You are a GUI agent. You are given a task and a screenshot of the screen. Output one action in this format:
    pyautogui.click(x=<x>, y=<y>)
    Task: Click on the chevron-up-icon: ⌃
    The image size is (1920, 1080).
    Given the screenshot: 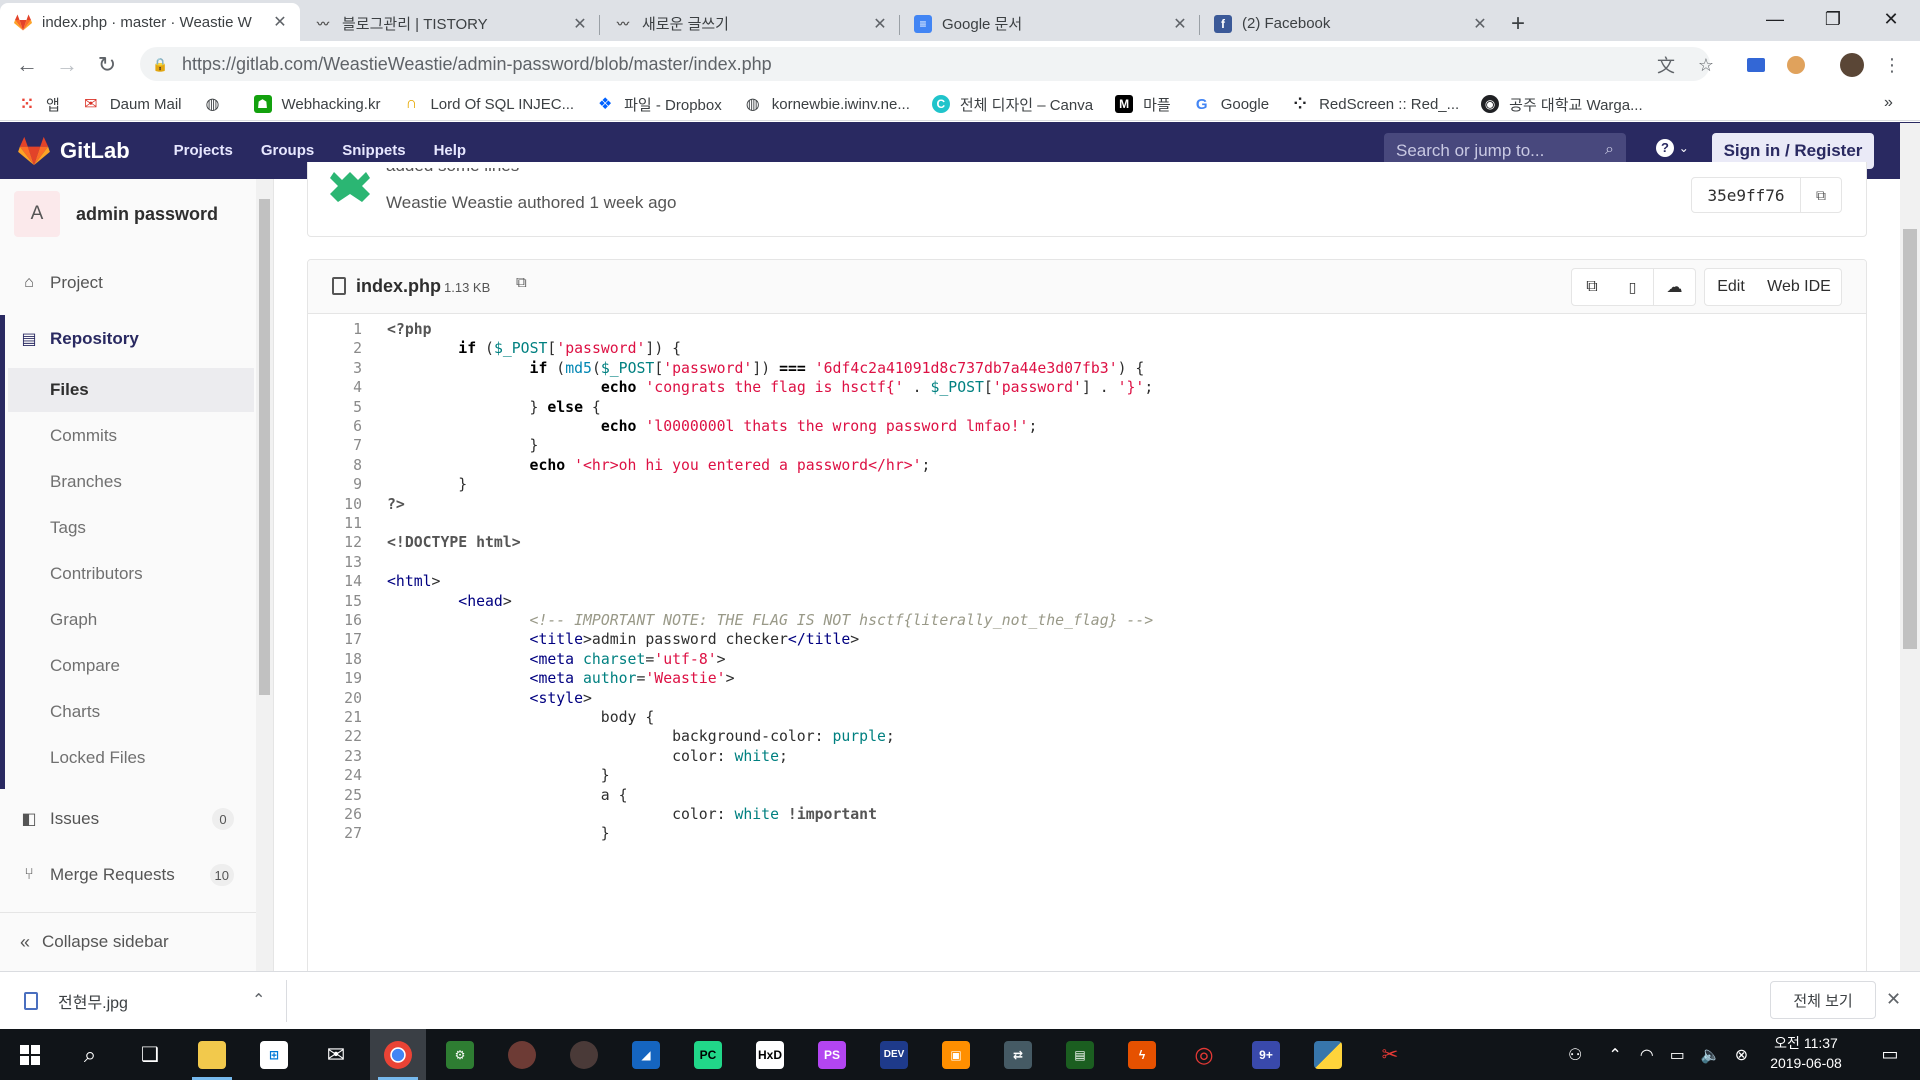 What is the action you would take?
    pyautogui.click(x=1614, y=1055)
    